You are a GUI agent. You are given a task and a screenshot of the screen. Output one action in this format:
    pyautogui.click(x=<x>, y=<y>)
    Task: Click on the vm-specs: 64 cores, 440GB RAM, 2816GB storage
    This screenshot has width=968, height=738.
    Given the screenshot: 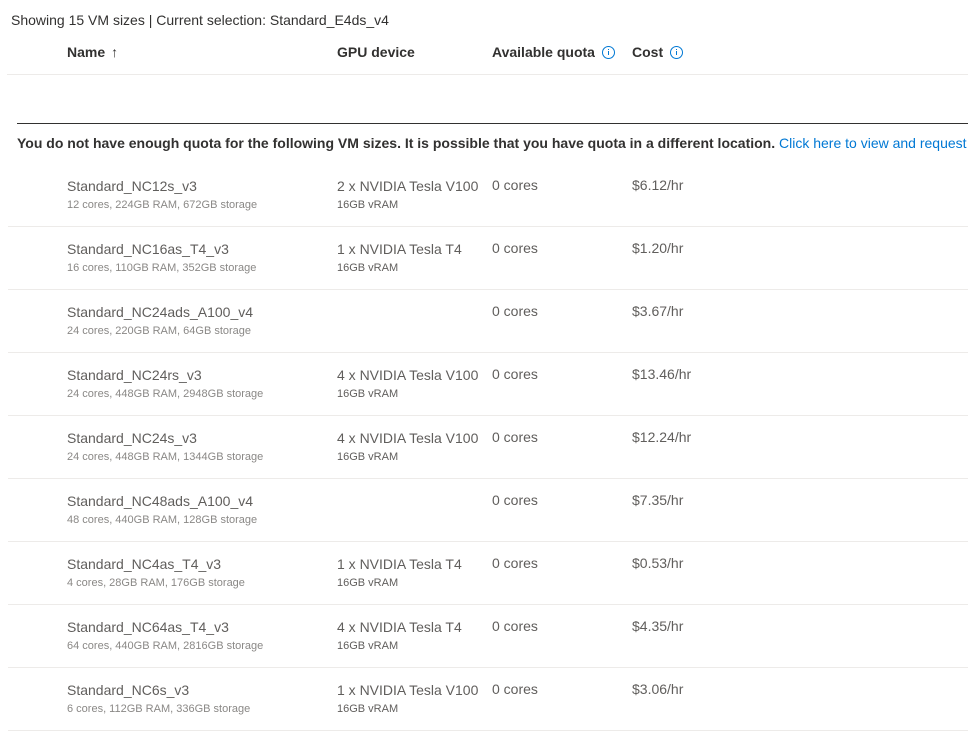 What is the action you would take?
    pyautogui.click(x=165, y=646)
    